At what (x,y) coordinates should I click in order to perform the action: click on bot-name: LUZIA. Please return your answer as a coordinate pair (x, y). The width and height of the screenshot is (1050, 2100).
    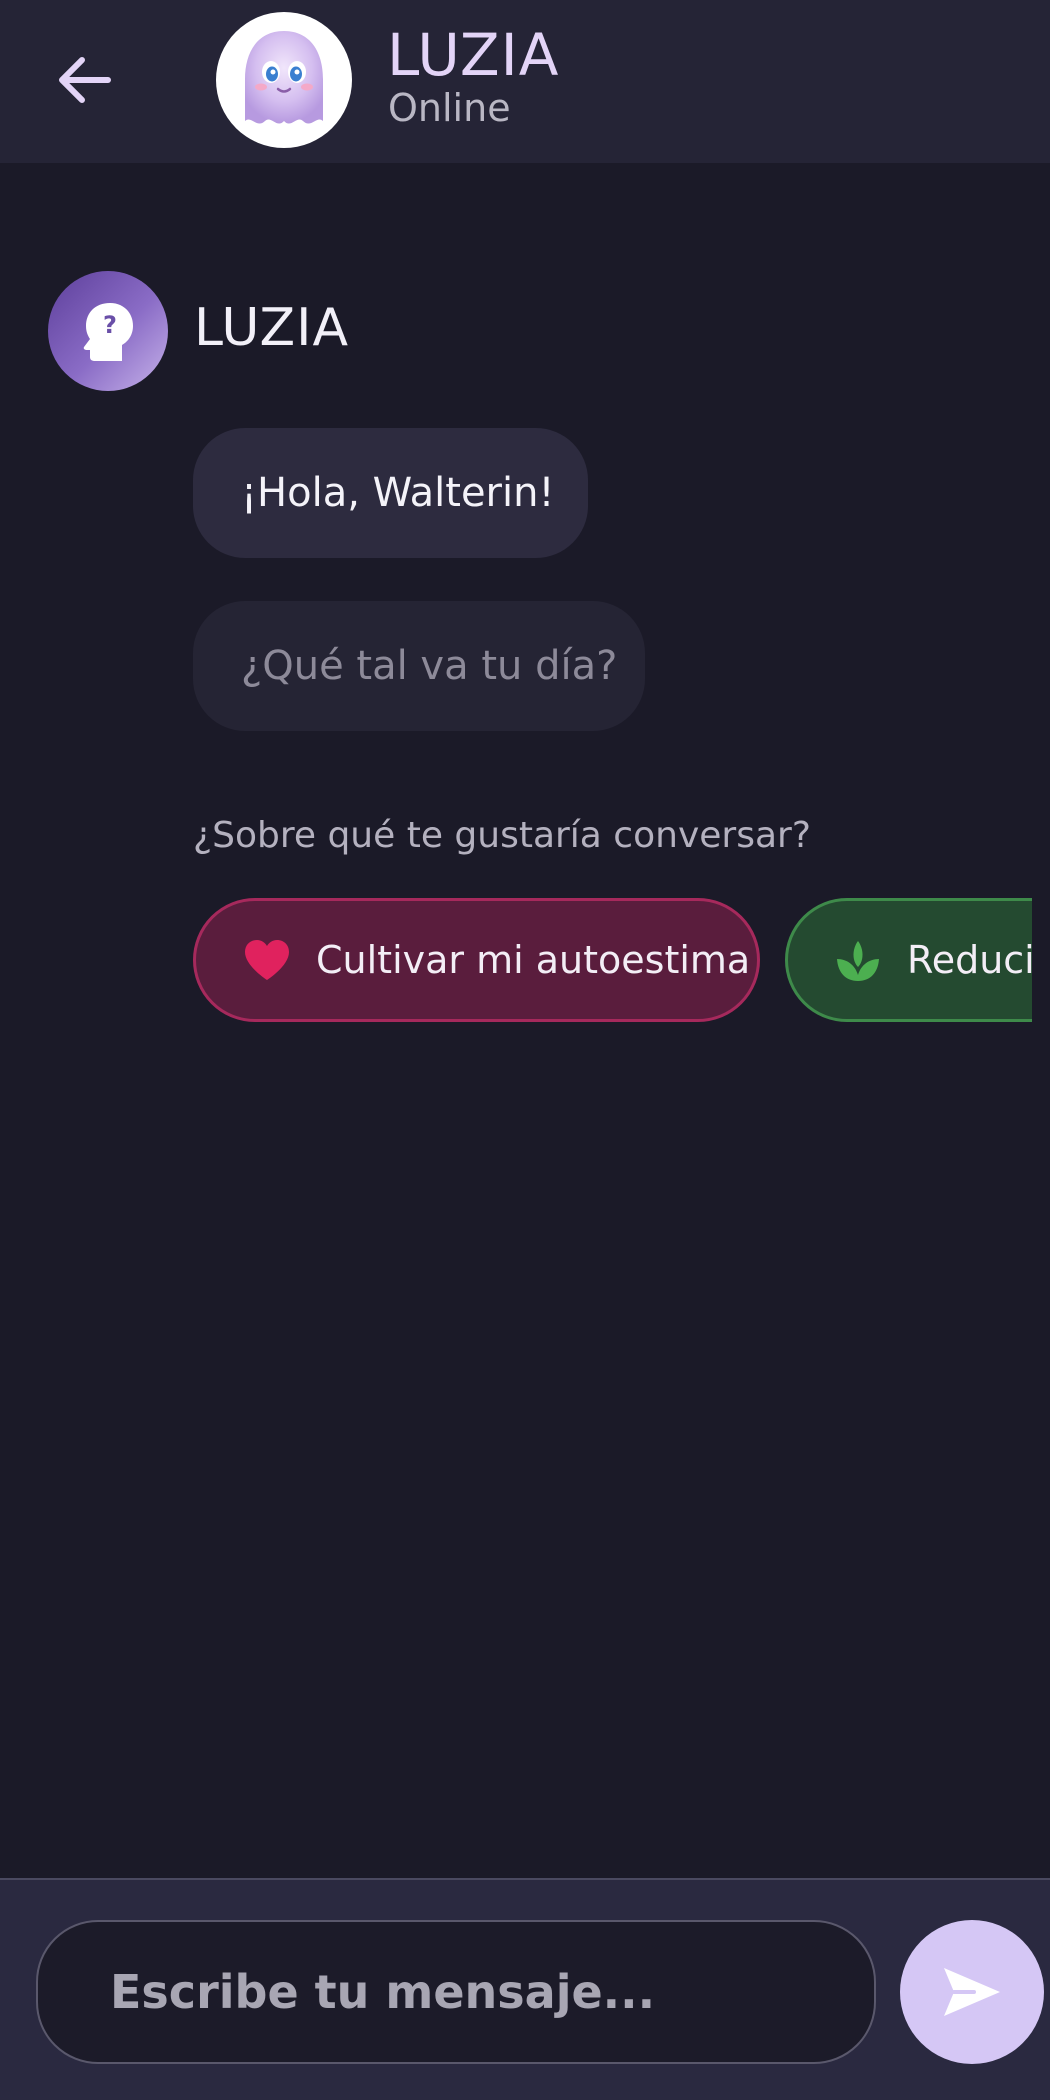
    Looking at the image, I should click on (272, 328).